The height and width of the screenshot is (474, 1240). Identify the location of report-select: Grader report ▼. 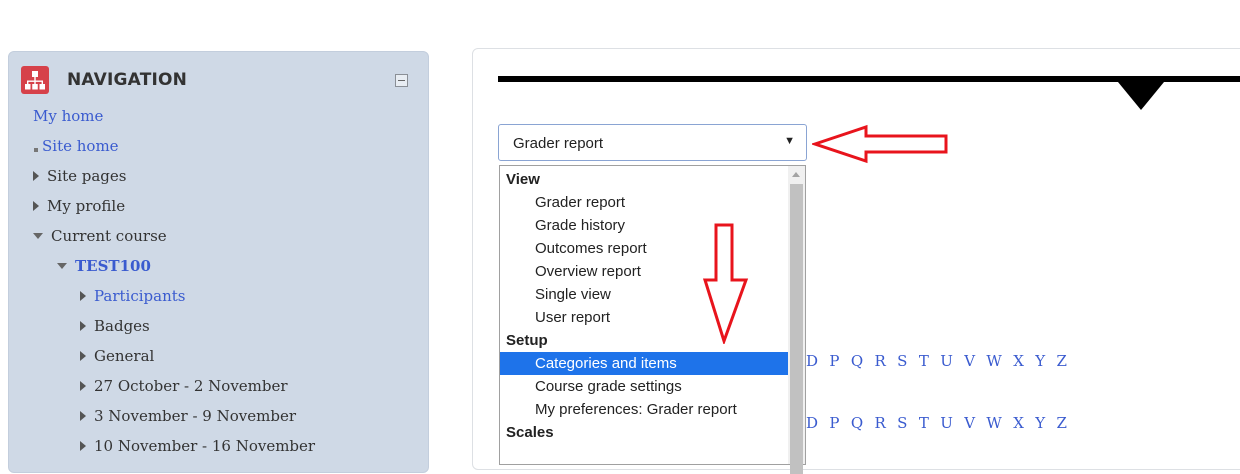
(652, 142).